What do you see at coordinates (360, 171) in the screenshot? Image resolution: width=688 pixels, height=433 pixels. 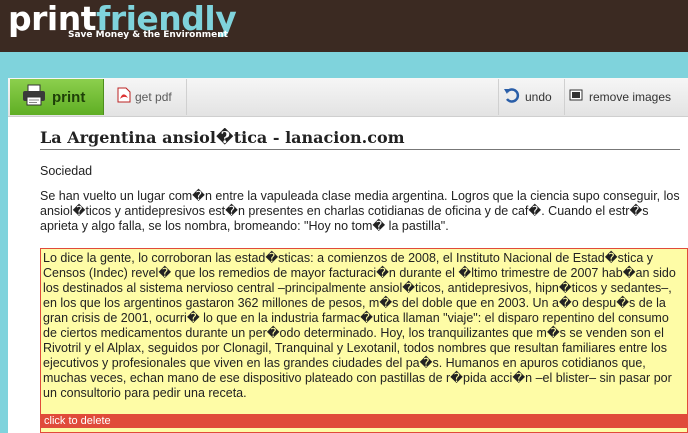 I see `article-section: Sociedad` at bounding box center [360, 171].